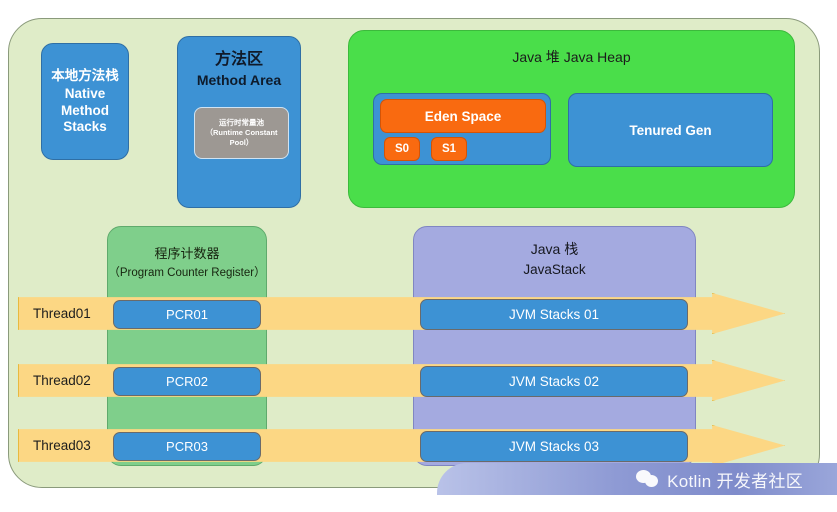 The width and height of the screenshot is (837, 512). I want to click on thread-row: Thread01 PCR01 JVM Stacks 01, so click(401, 313).